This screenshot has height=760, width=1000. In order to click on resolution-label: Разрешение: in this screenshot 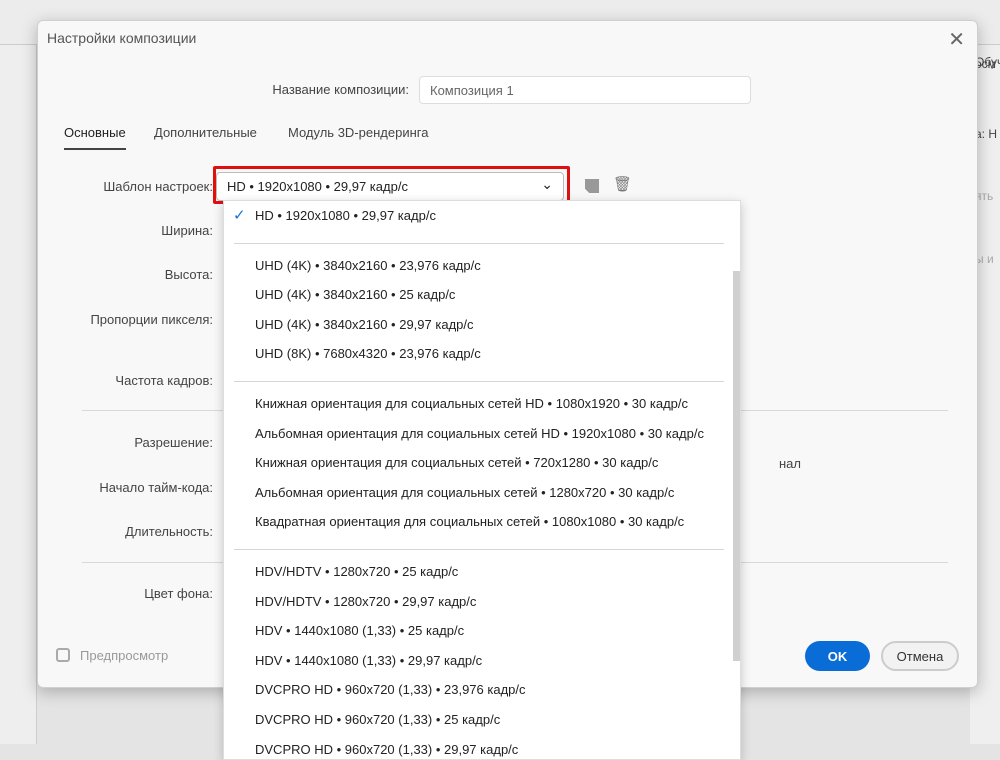, I will do `click(173, 442)`.